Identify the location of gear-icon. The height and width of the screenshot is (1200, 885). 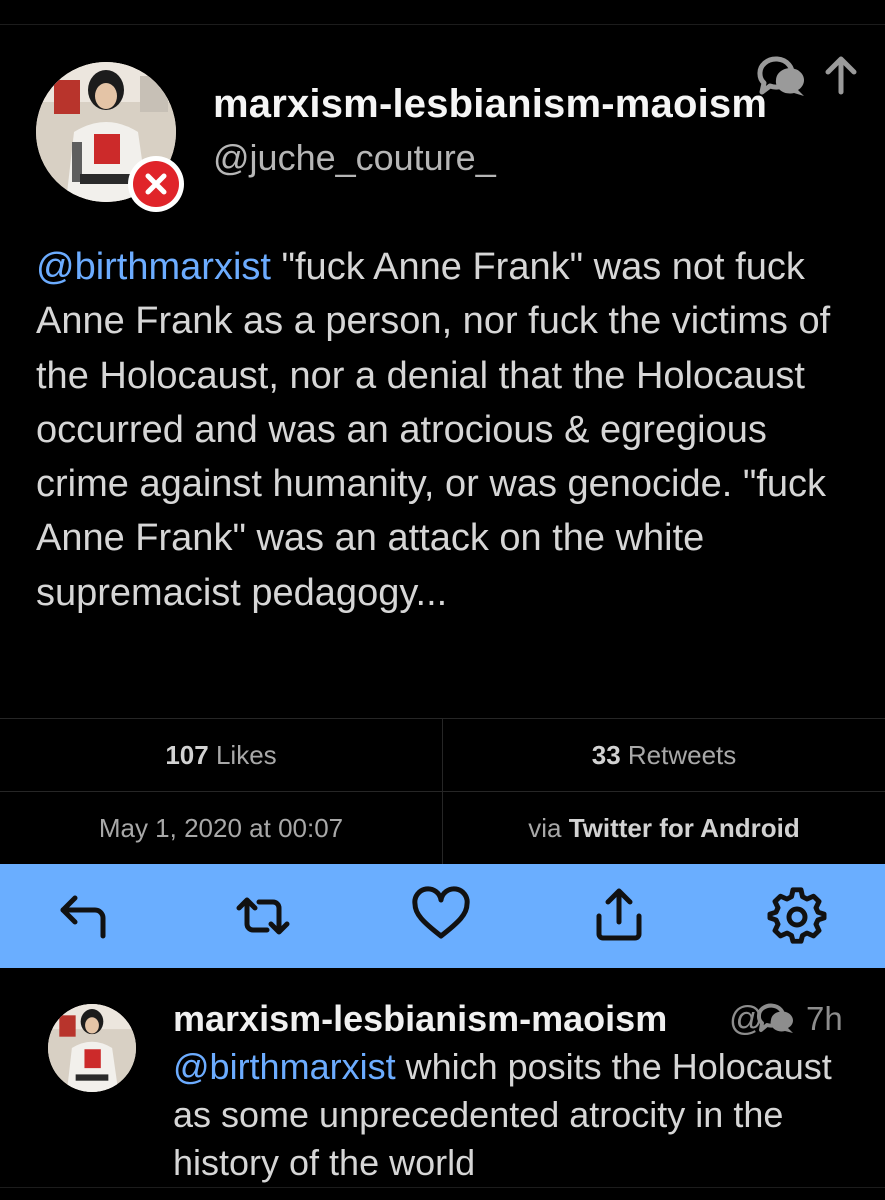
(797, 915).